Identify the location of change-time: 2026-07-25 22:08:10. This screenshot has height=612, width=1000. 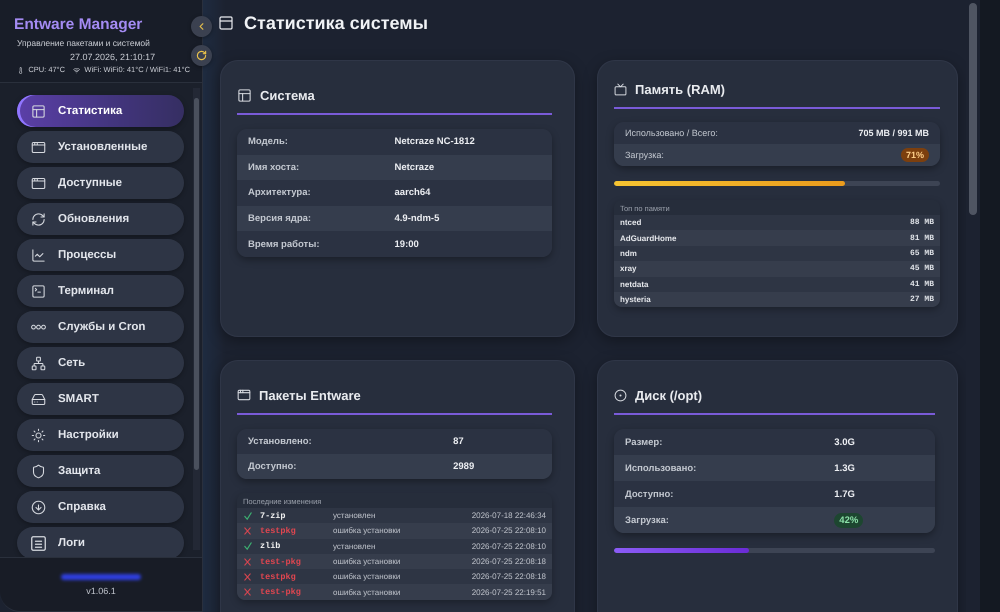
(509, 546).